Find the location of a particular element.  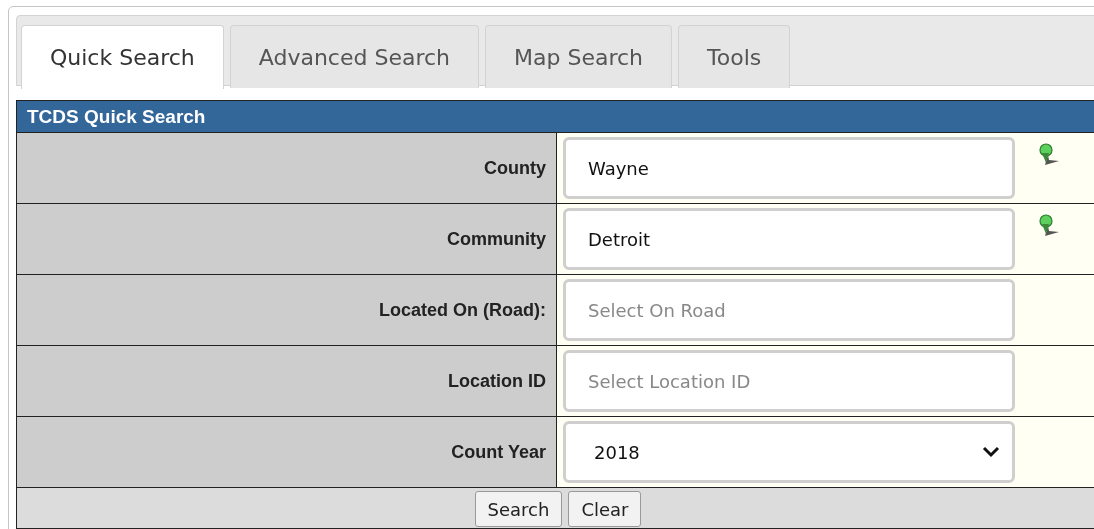

field-label: County is located at coordinates (515, 168).